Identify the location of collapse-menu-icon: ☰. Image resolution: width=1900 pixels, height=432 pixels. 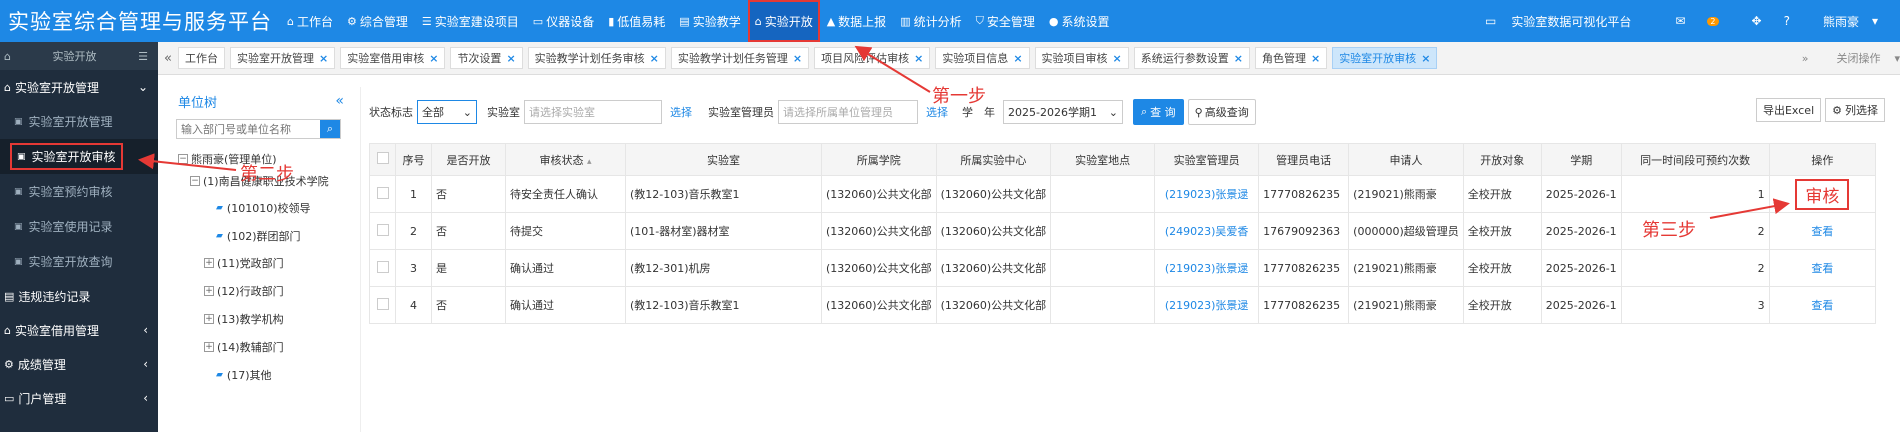
(143, 56).